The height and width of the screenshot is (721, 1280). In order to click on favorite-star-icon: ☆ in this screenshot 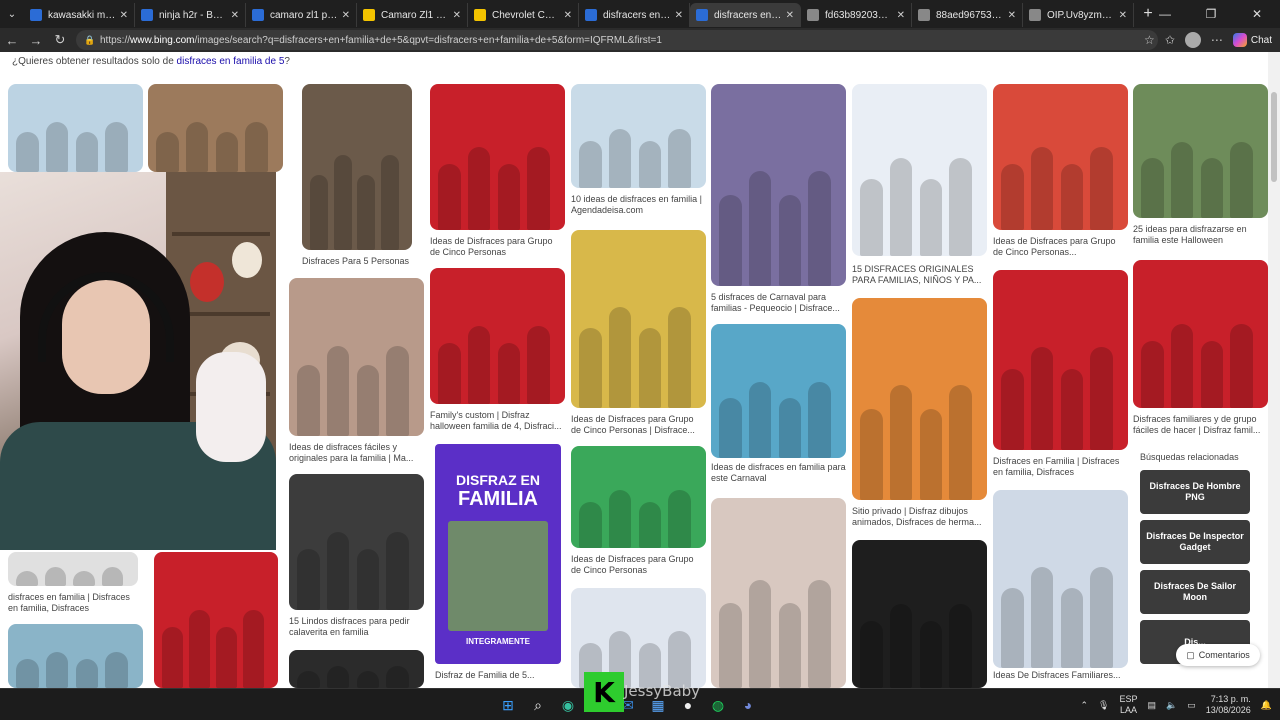, I will do `click(1149, 40)`.